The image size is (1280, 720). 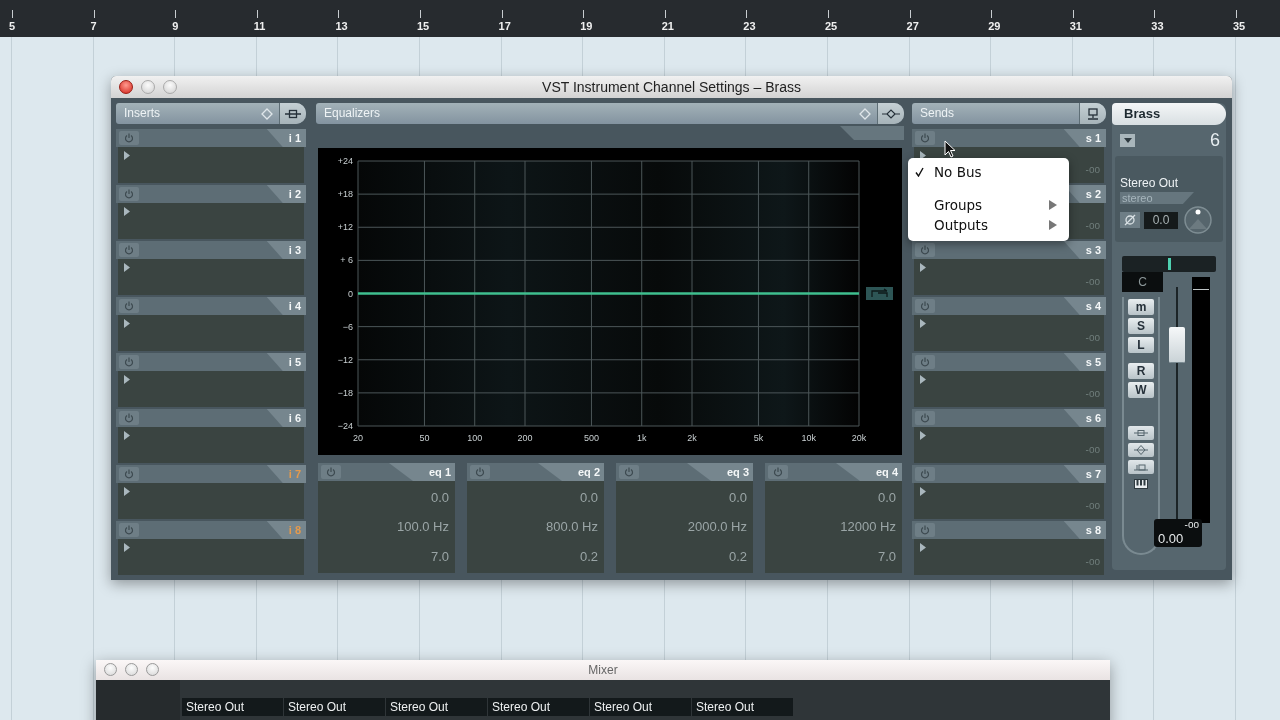 What do you see at coordinates (1141, 450) in the screenshot?
I see `eq-toggle` at bounding box center [1141, 450].